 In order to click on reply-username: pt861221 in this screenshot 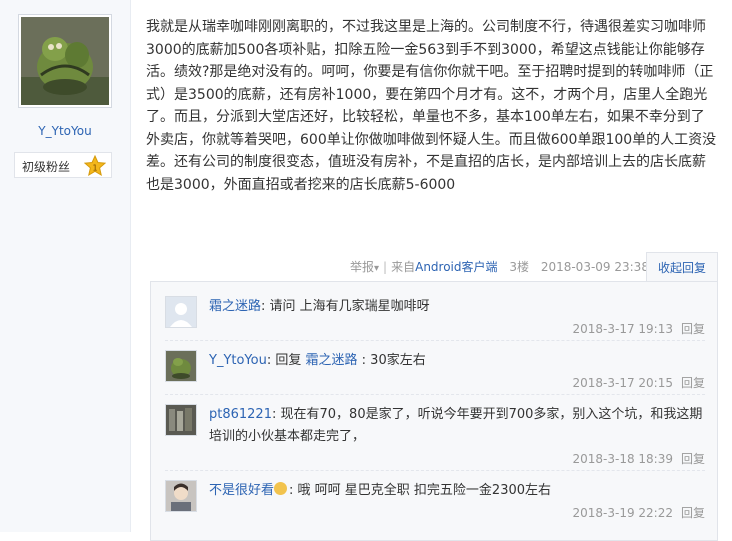, I will do `click(240, 414)`.